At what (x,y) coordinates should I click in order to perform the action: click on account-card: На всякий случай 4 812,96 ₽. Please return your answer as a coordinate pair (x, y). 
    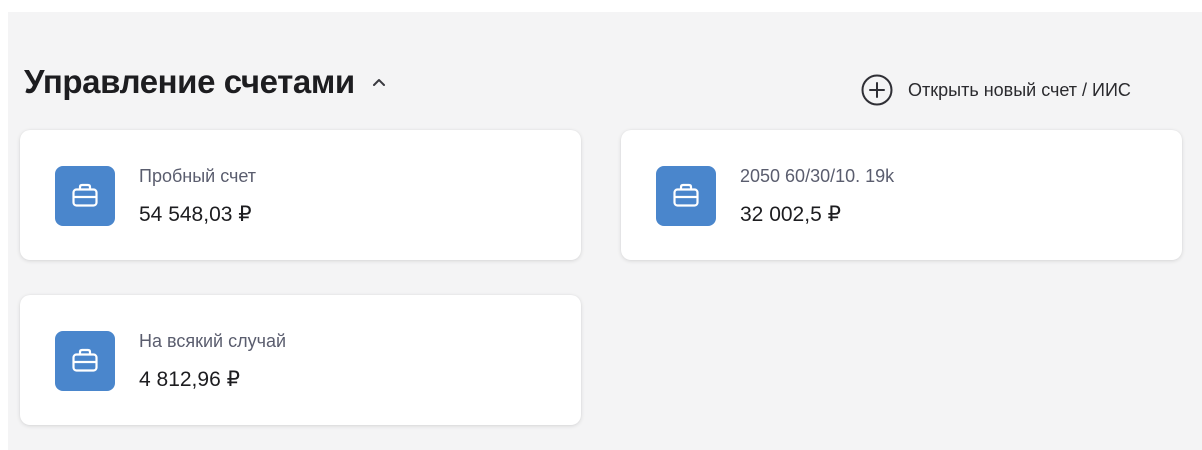
    Looking at the image, I should click on (300, 360).